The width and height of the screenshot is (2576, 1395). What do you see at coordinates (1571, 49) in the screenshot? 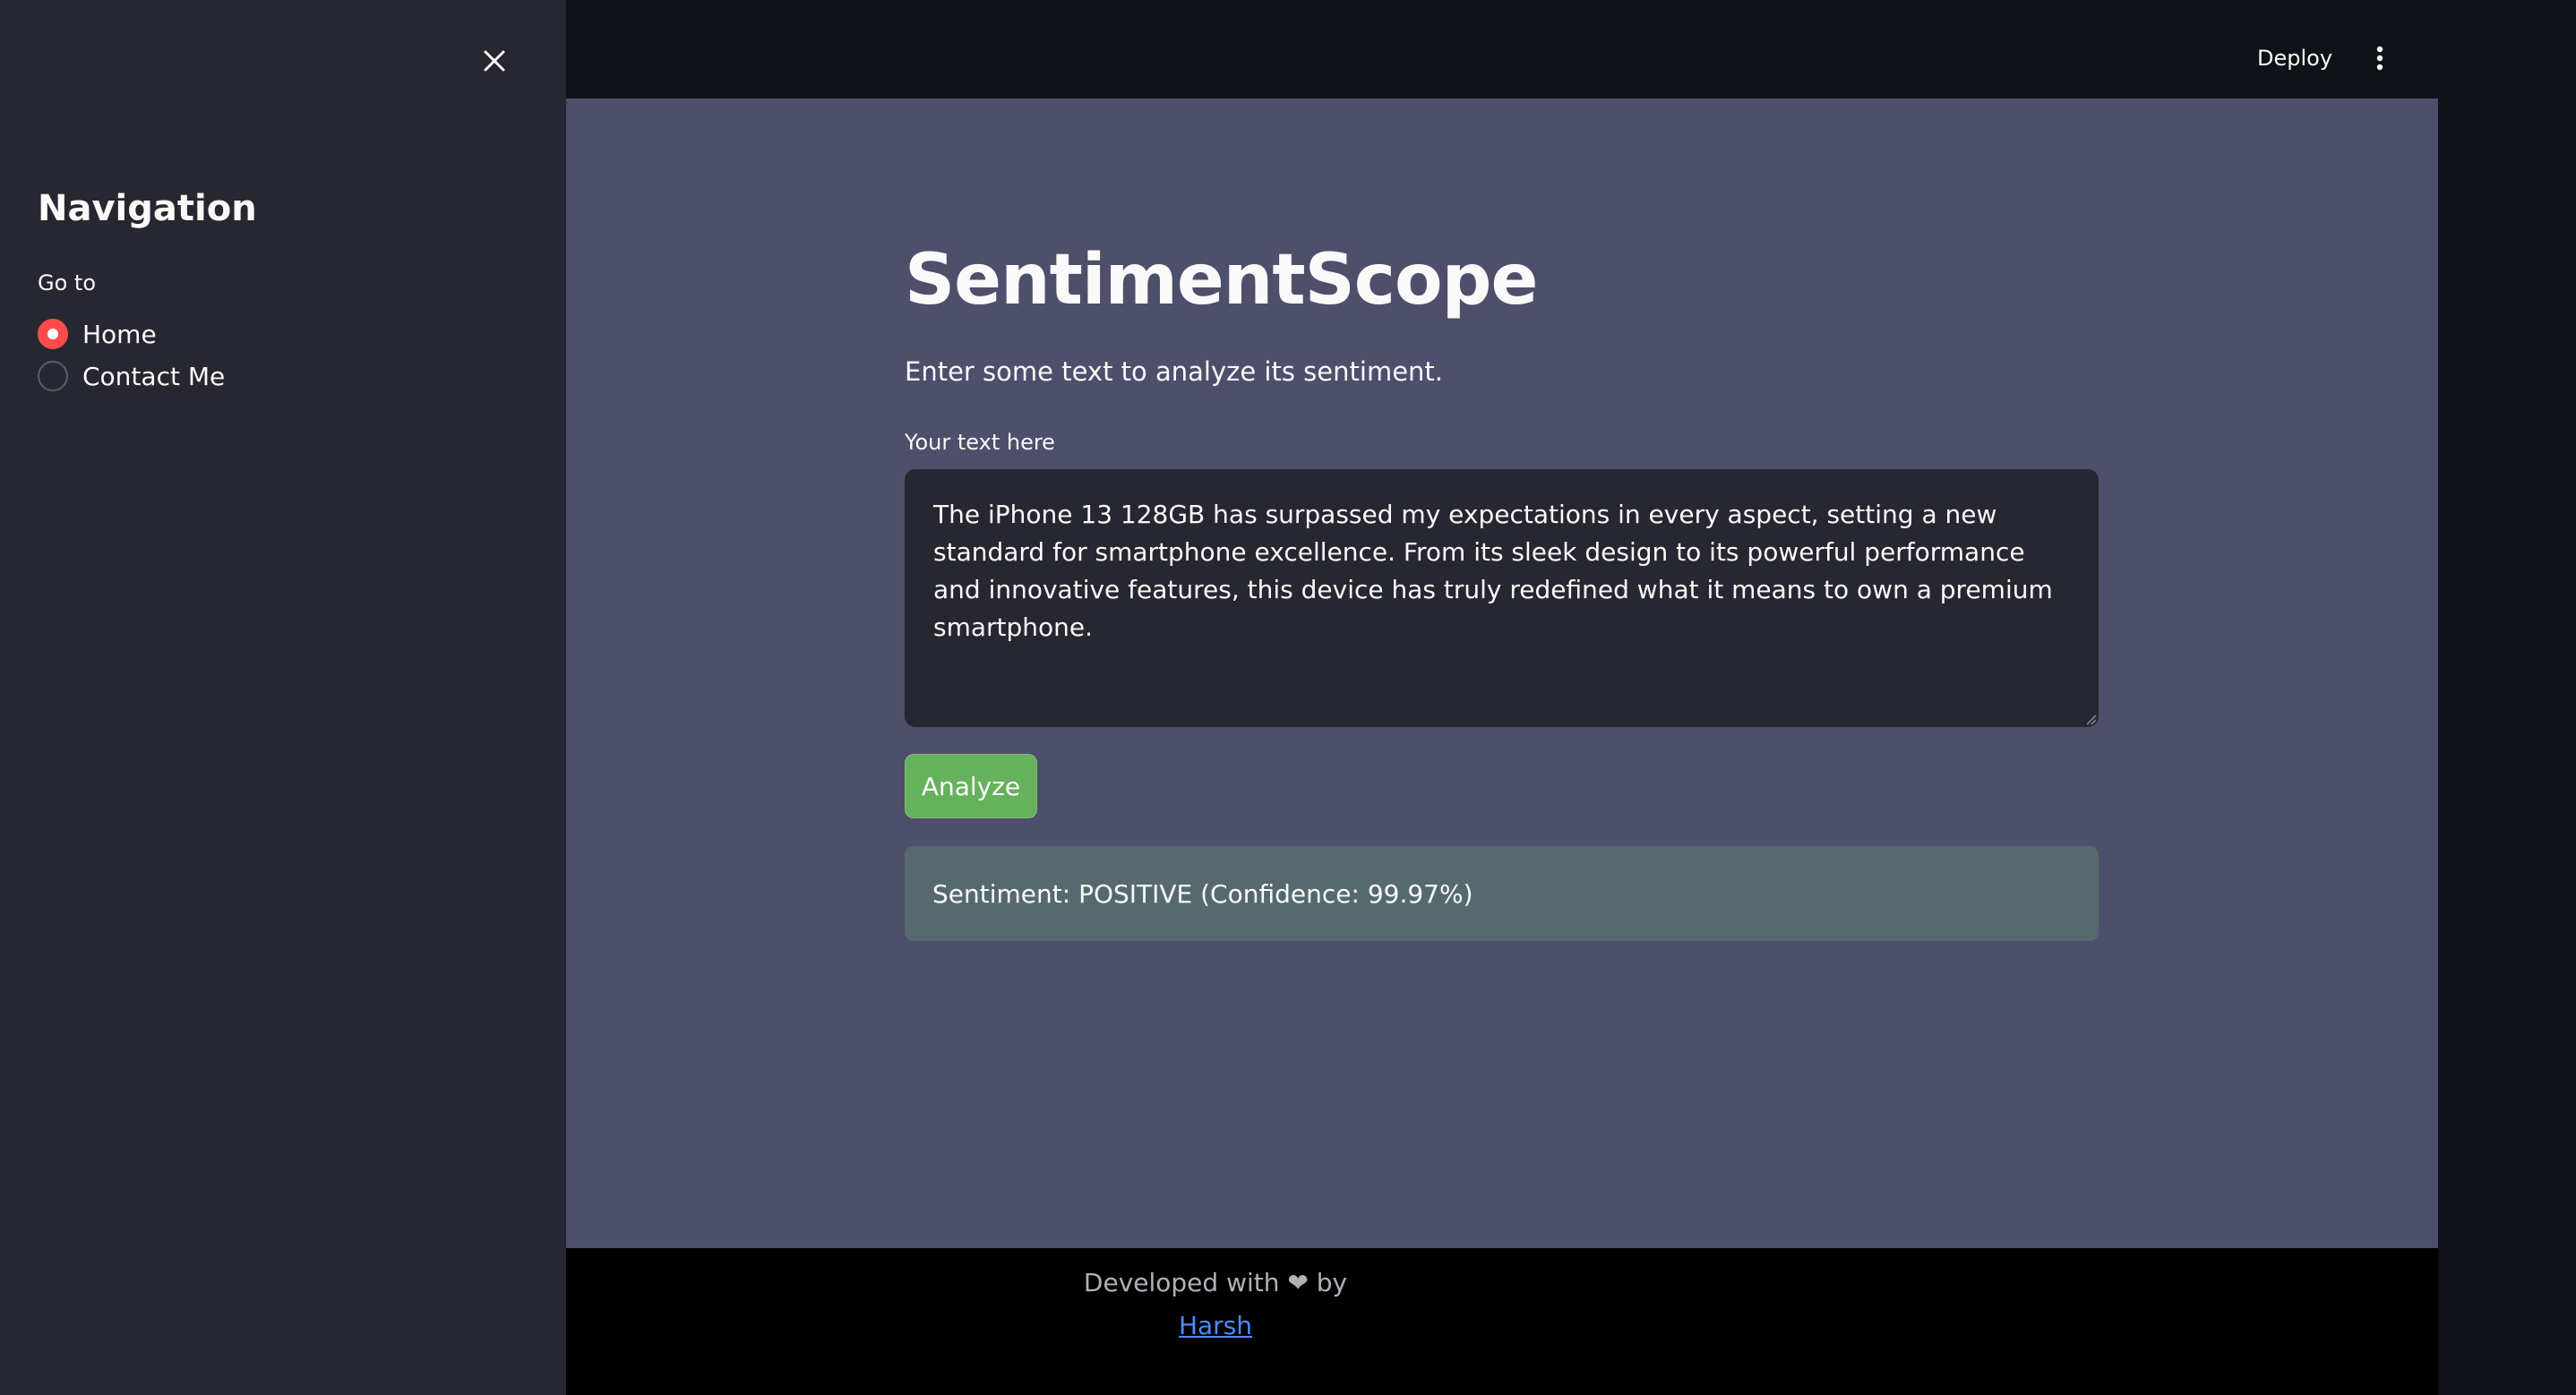
I see `top-header: Deploy` at bounding box center [1571, 49].